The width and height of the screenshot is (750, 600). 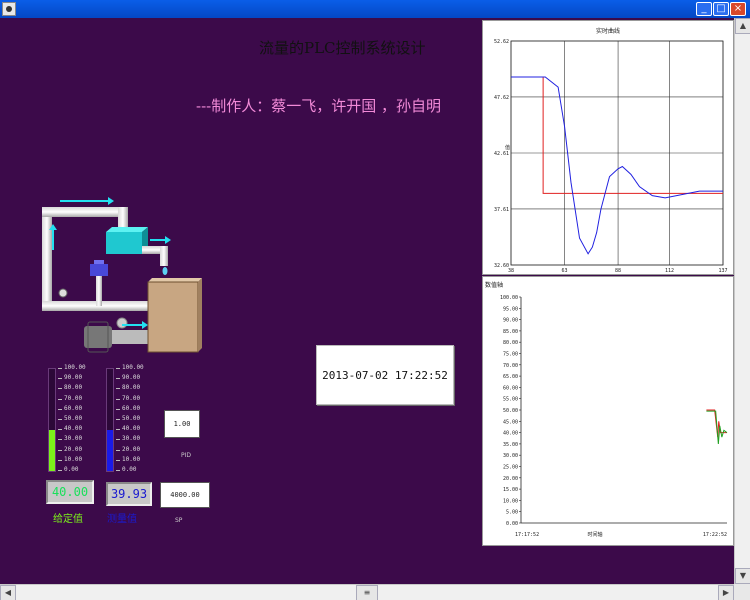 What do you see at coordinates (131, 337) in the screenshot?
I see `pump` at bounding box center [131, 337].